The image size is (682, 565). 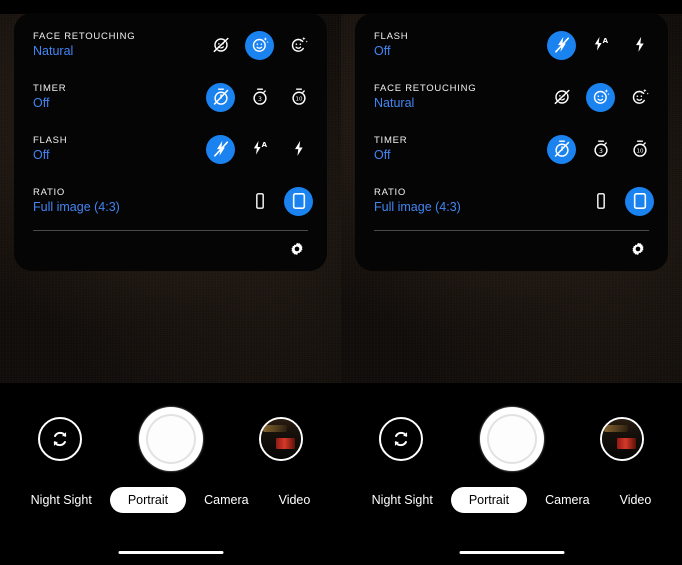 What do you see at coordinates (511, 7) in the screenshot?
I see `status-area` at bounding box center [511, 7].